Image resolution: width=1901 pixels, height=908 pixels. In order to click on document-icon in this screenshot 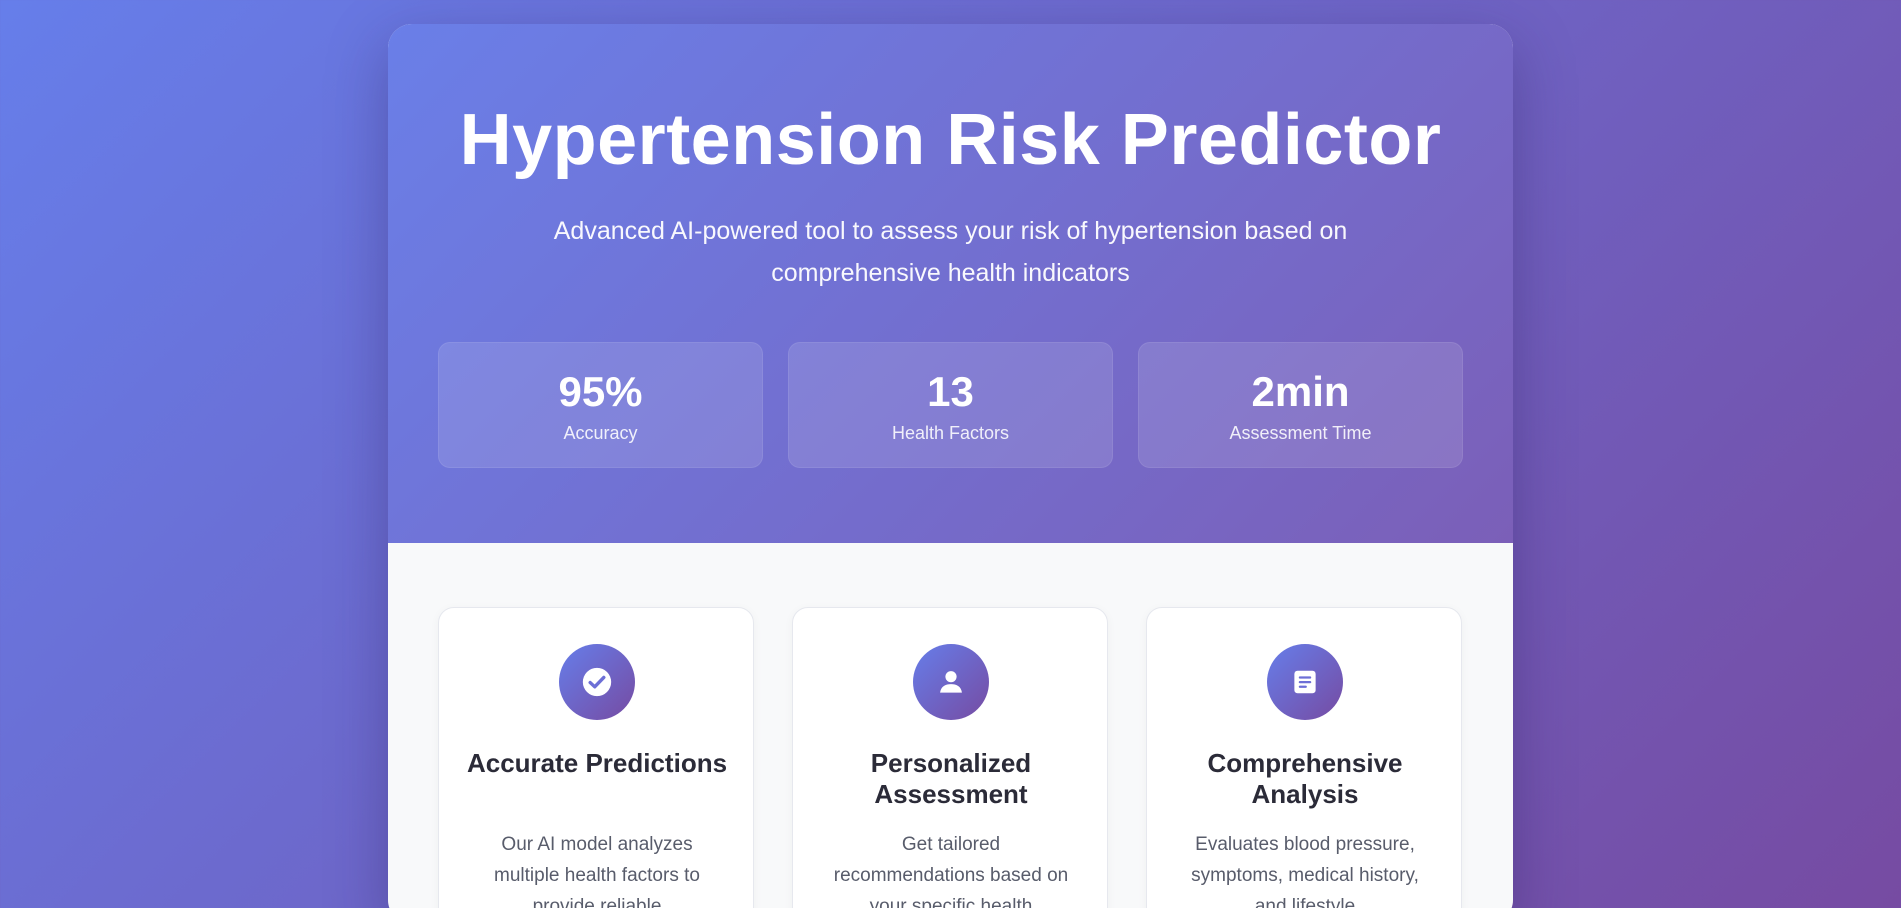, I will do `click(1305, 682)`.